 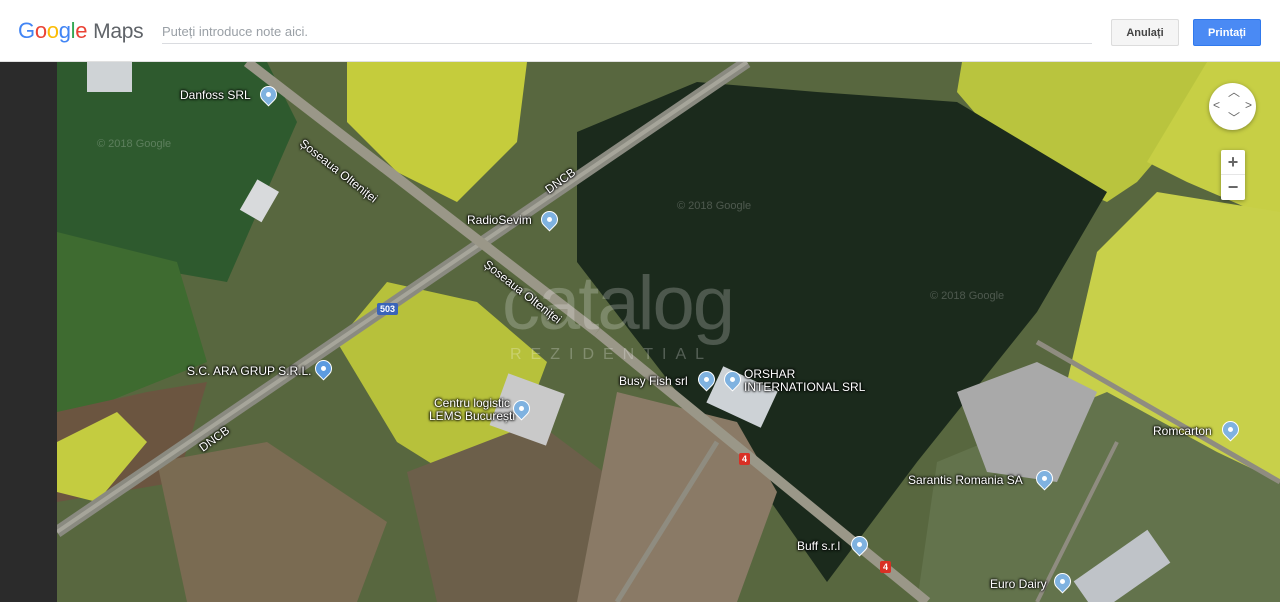 What do you see at coordinates (1018, 584) in the screenshot?
I see `place-label: Euro Dairy` at bounding box center [1018, 584].